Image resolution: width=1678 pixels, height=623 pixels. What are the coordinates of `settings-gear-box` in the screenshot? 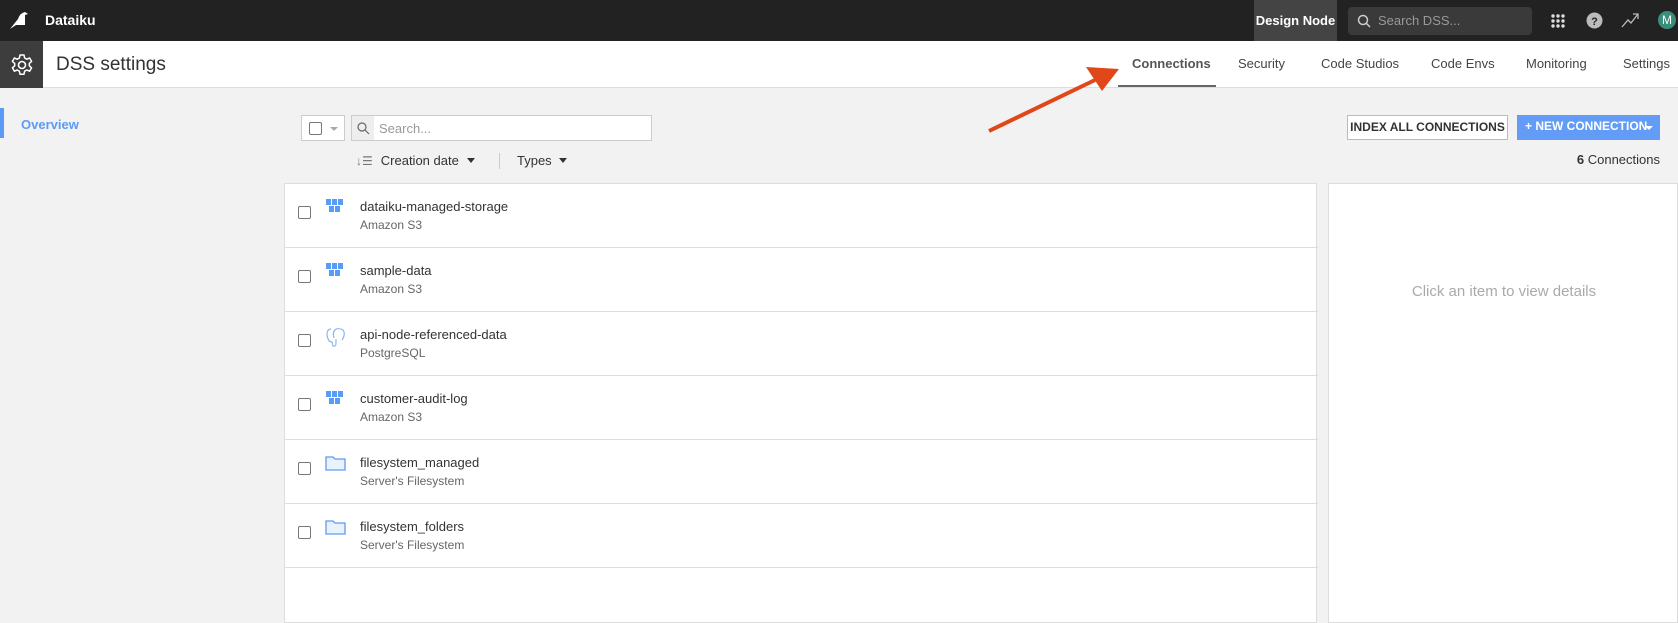 It's located at (21, 64).